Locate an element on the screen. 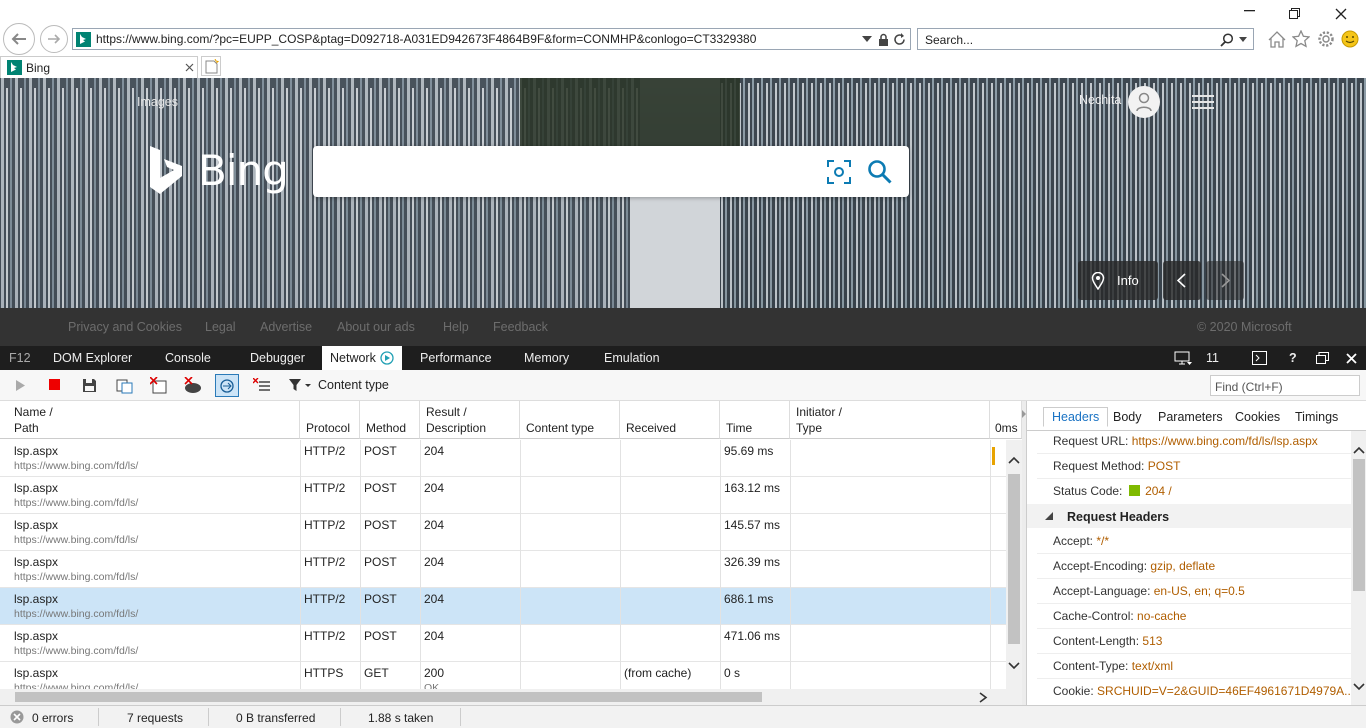  tab-timings: Timings is located at coordinates (1316, 417).